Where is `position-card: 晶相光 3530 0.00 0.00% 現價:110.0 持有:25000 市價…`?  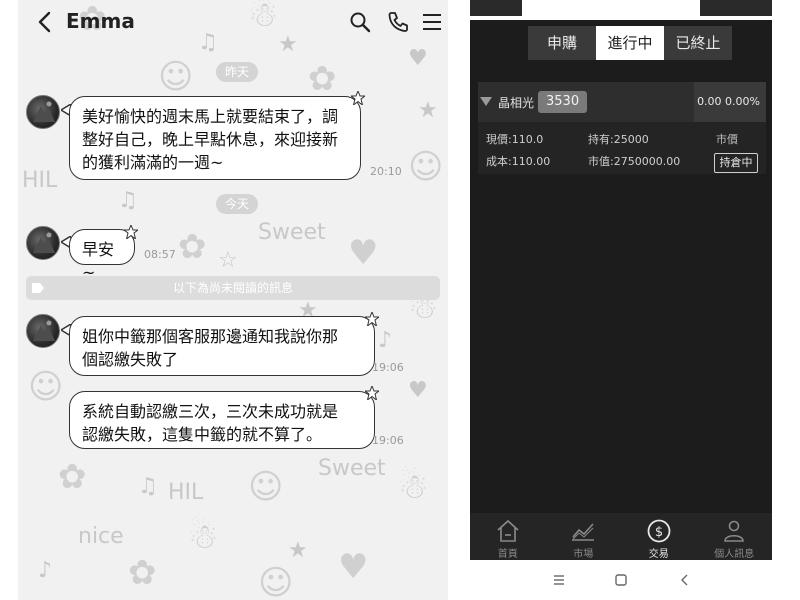
position-card: 晶相光 3530 0.00 0.00% 現價:110.0 持有:25000 市價… is located at coordinates (622, 128).